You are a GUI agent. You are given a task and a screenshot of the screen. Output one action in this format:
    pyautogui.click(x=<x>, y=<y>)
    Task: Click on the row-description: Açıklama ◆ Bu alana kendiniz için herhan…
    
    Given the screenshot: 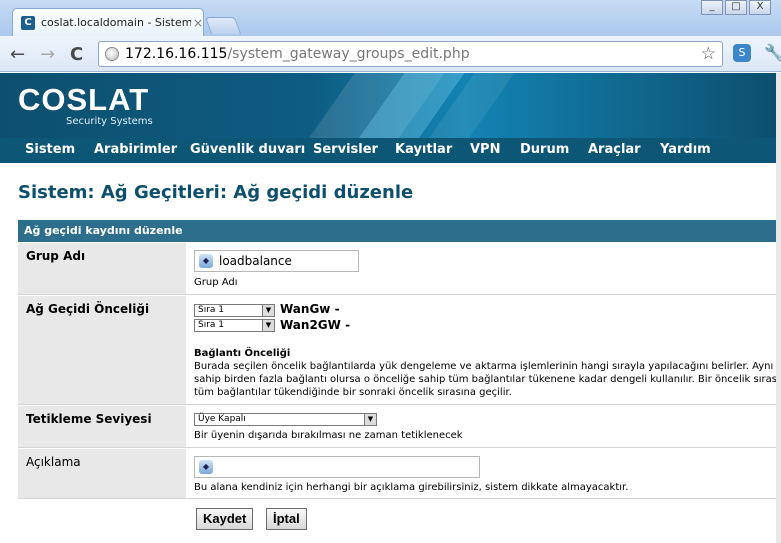 What is the action you would take?
    pyautogui.click(x=397, y=474)
    